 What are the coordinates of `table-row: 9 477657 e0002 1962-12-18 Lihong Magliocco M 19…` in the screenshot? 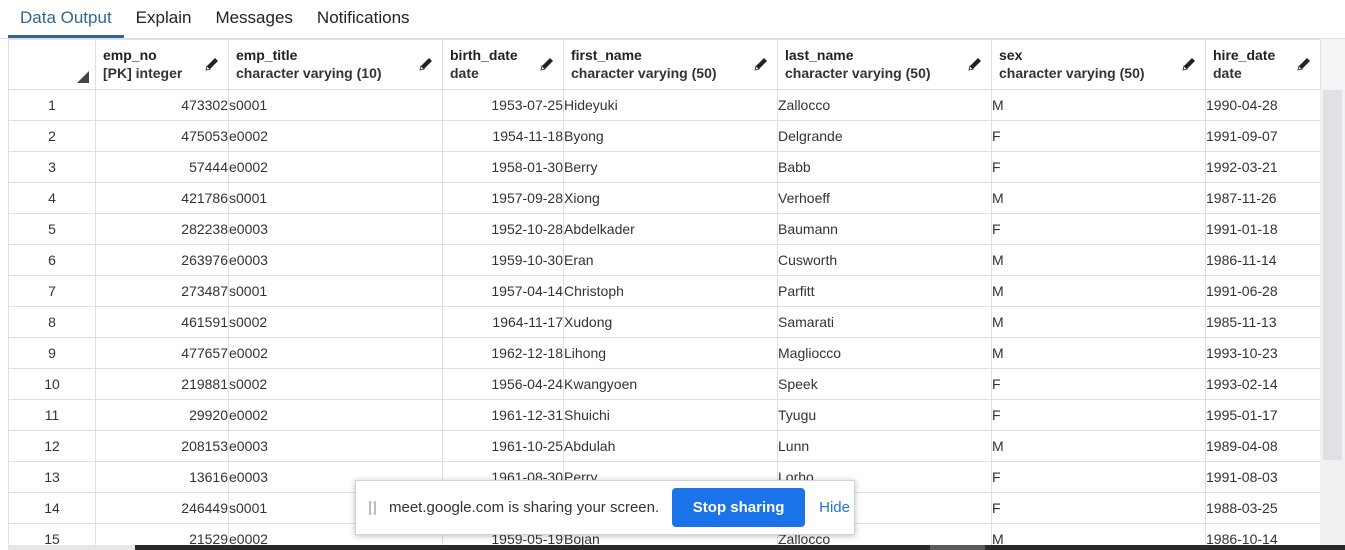 It's located at (664, 353).